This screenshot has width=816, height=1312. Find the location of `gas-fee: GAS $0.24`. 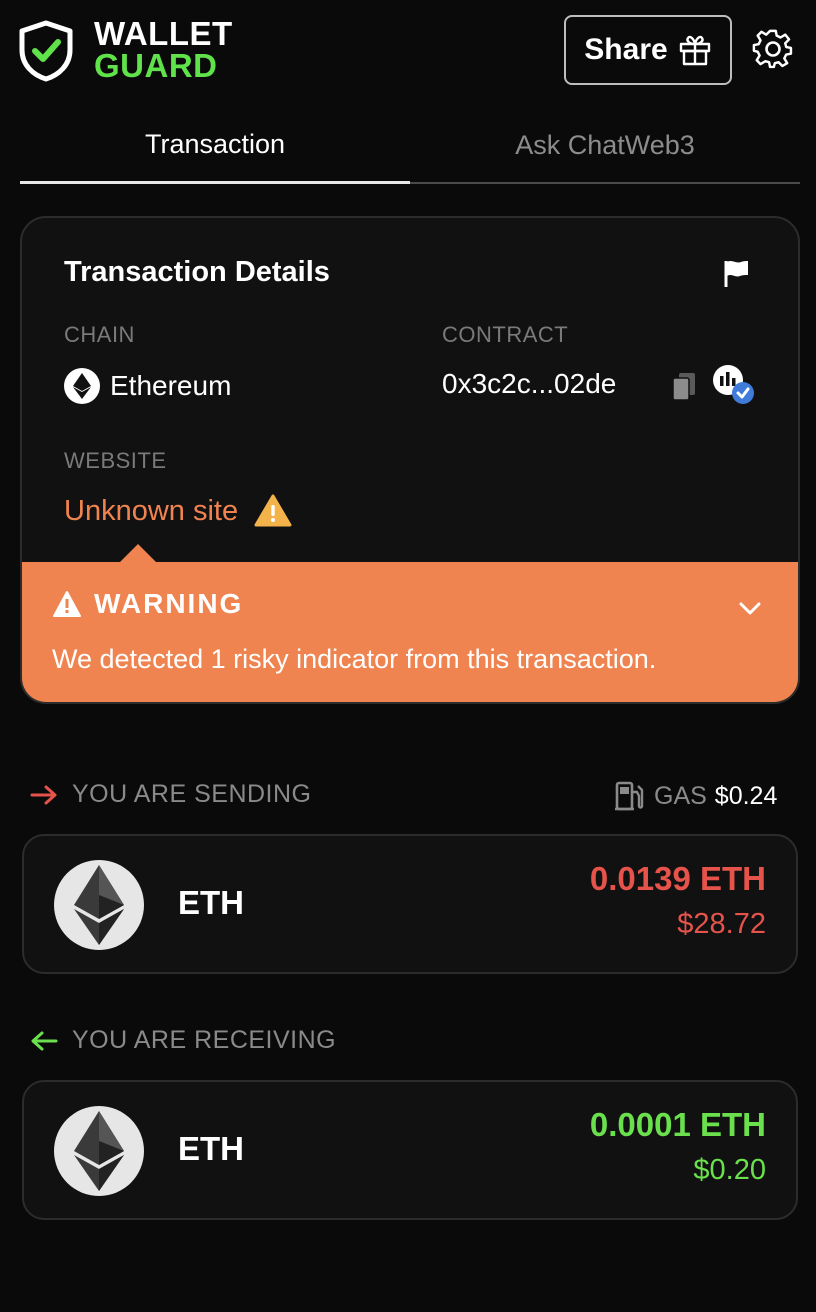

gas-fee: GAS $0.24 is located at coordinates (695, 796).